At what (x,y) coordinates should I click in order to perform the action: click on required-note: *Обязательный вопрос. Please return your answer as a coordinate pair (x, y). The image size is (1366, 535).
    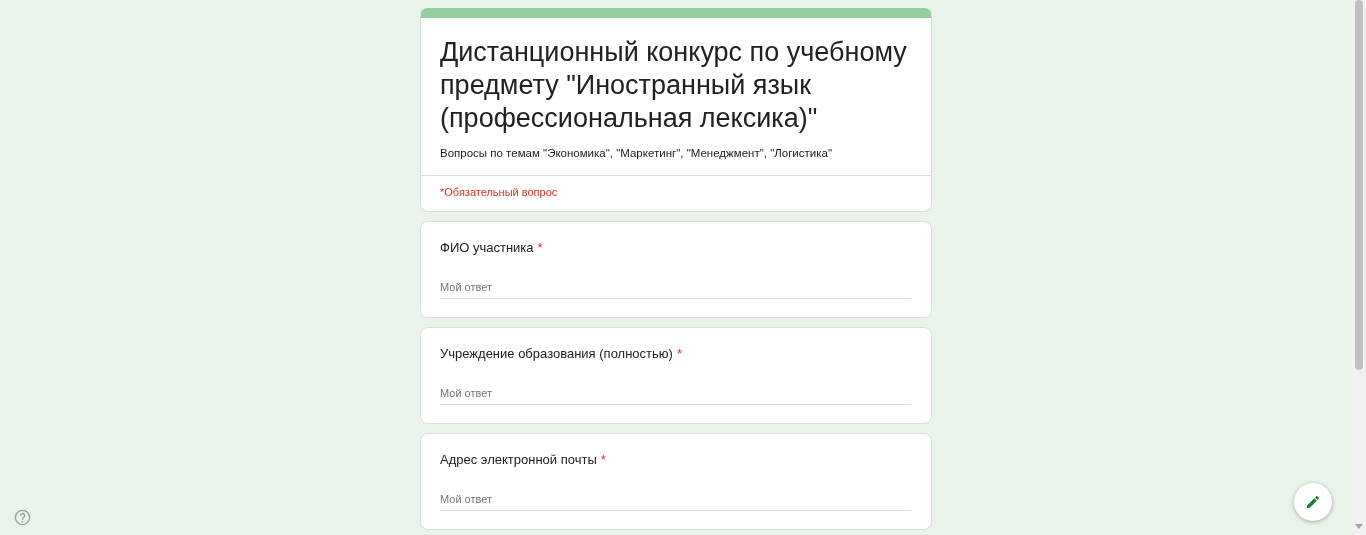
    Looking at the image, I should click on (499, 192).